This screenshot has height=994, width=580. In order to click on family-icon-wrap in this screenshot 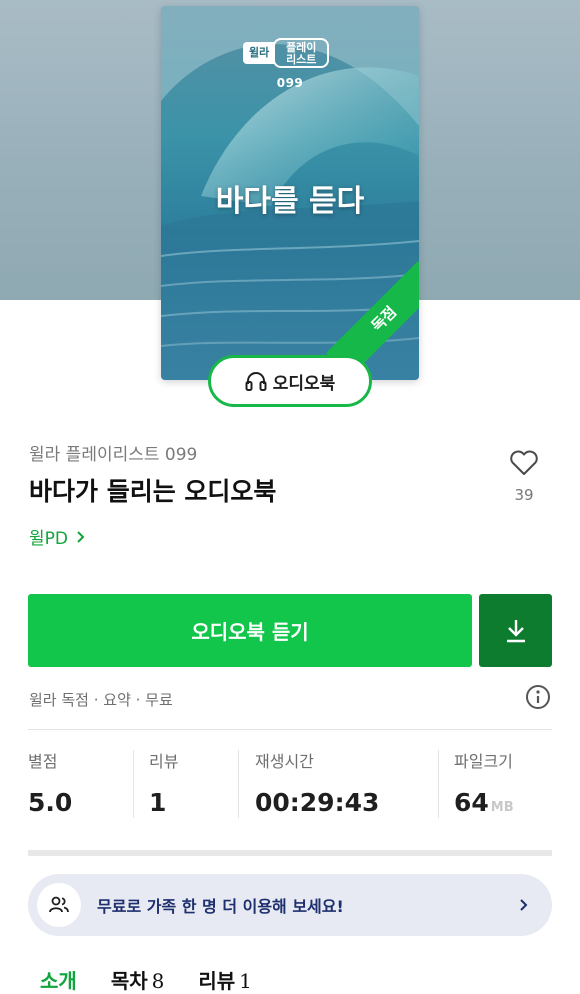, I will do `click(59, 905)`.